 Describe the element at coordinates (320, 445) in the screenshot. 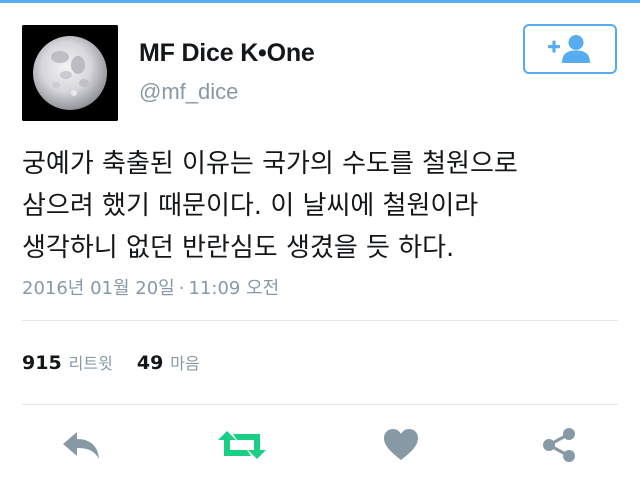

I see `tweet-actions` at that location.